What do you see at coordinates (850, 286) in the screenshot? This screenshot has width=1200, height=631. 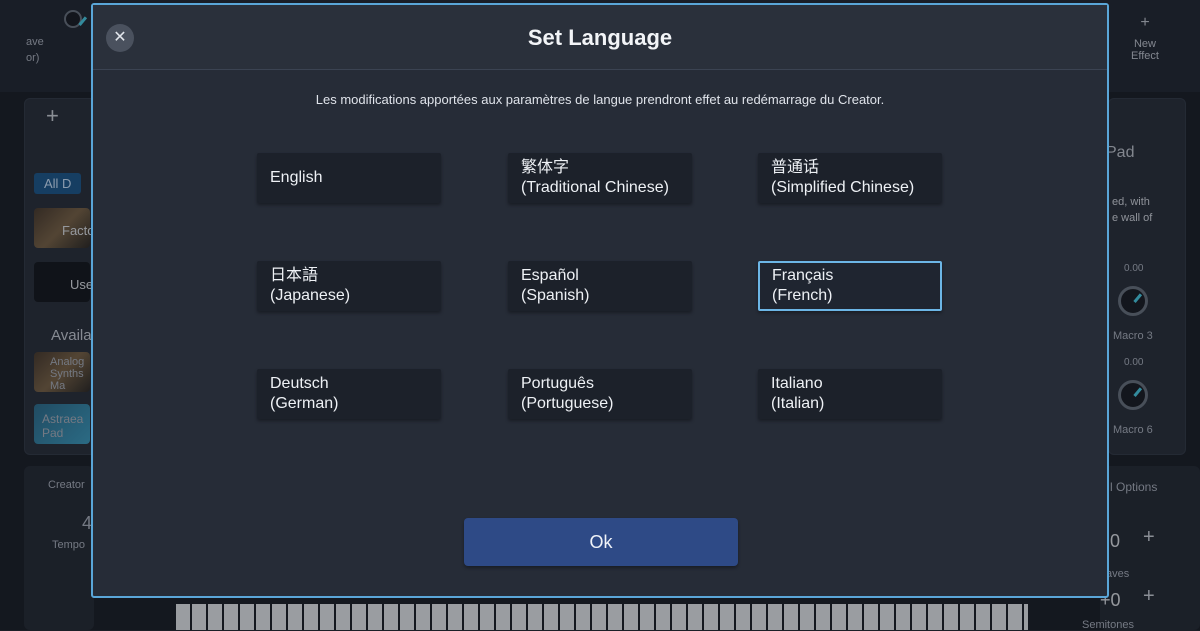 I see `language-option-french: Français (French)` at bounding box center [850, 286].